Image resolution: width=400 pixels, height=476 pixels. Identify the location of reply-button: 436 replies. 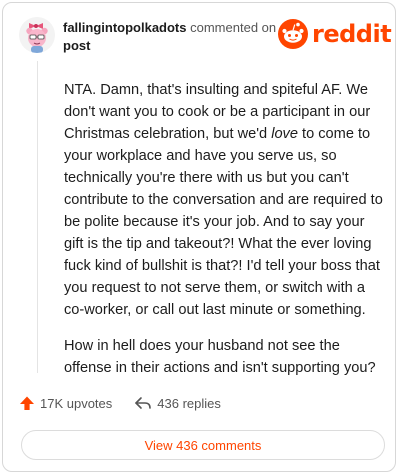
(177, 403).